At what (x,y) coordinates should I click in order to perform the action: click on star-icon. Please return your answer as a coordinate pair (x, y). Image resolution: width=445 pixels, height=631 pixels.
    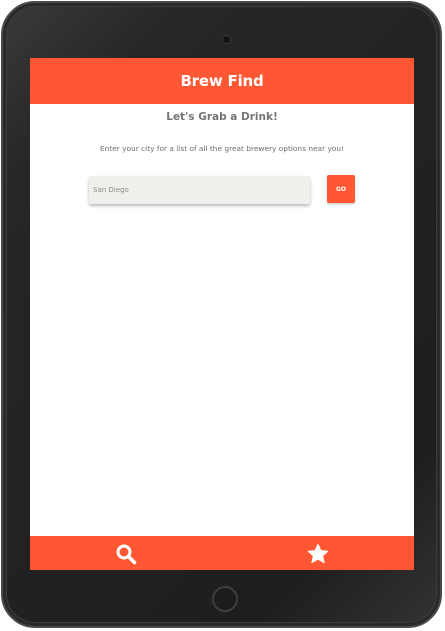
    Looking at the image, I should click on (318, 554).